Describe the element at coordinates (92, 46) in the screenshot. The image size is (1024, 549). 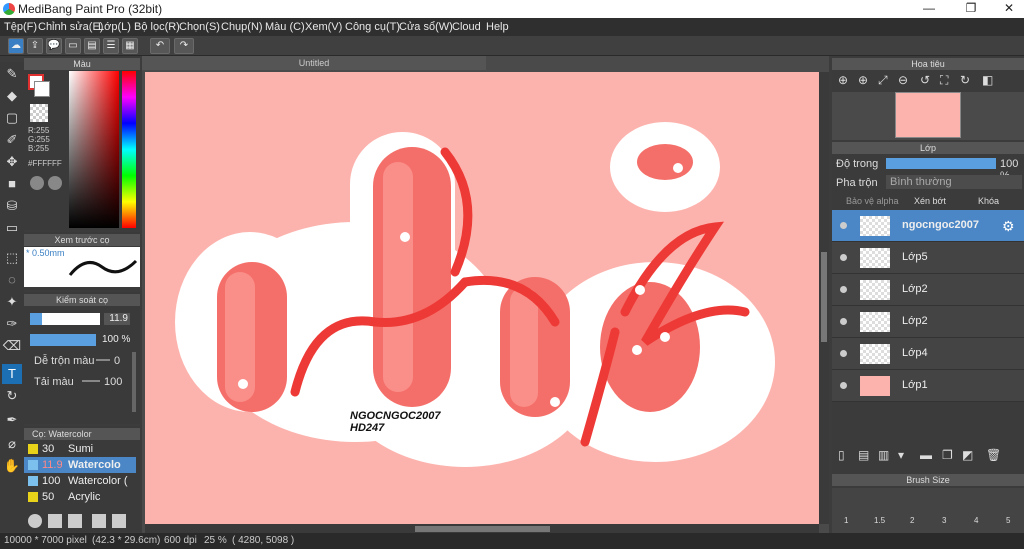
I see `page-icon: ▤` at that location.